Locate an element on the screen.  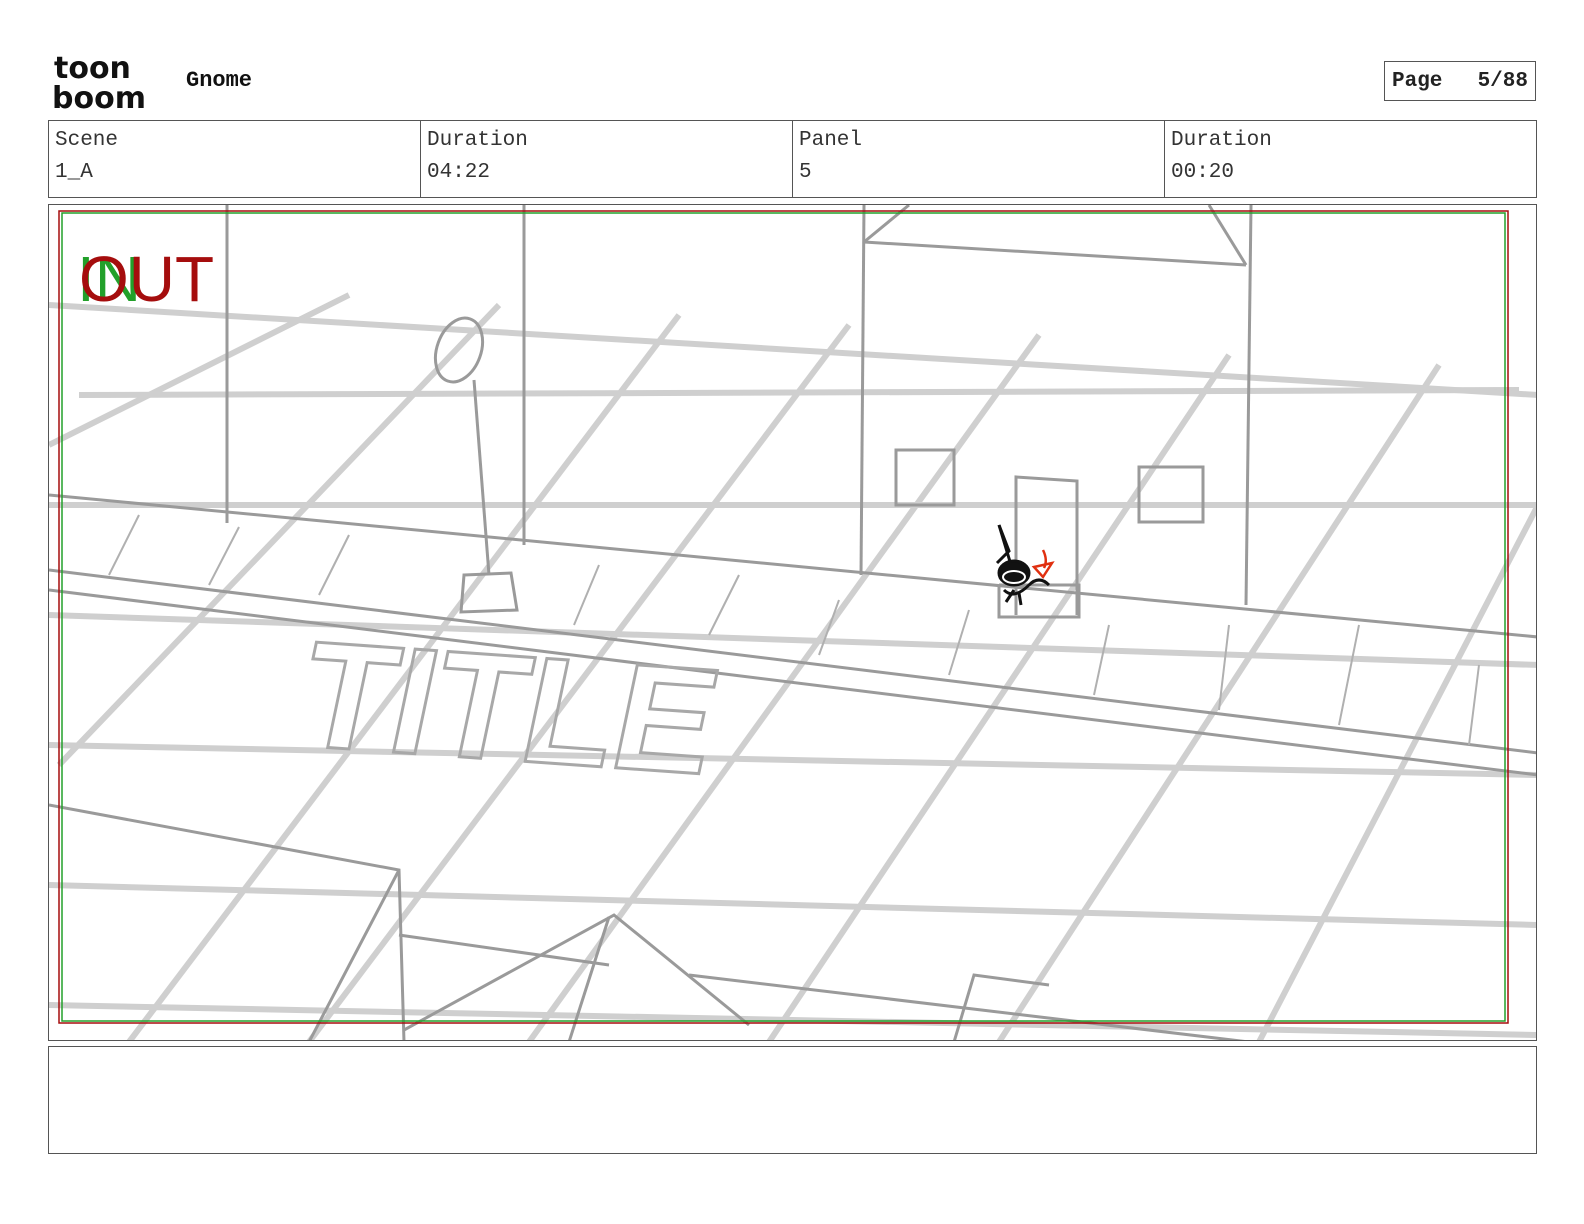
panel-cell: Panel 5 is located at coordinates (979, 159).